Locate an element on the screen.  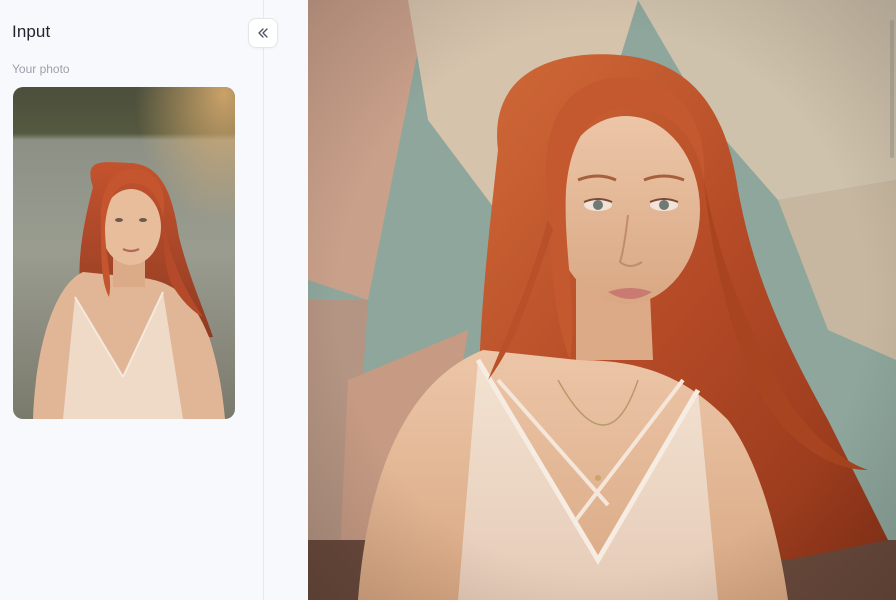
your-photo-label: Your photo is located at coordinates (41, 69).